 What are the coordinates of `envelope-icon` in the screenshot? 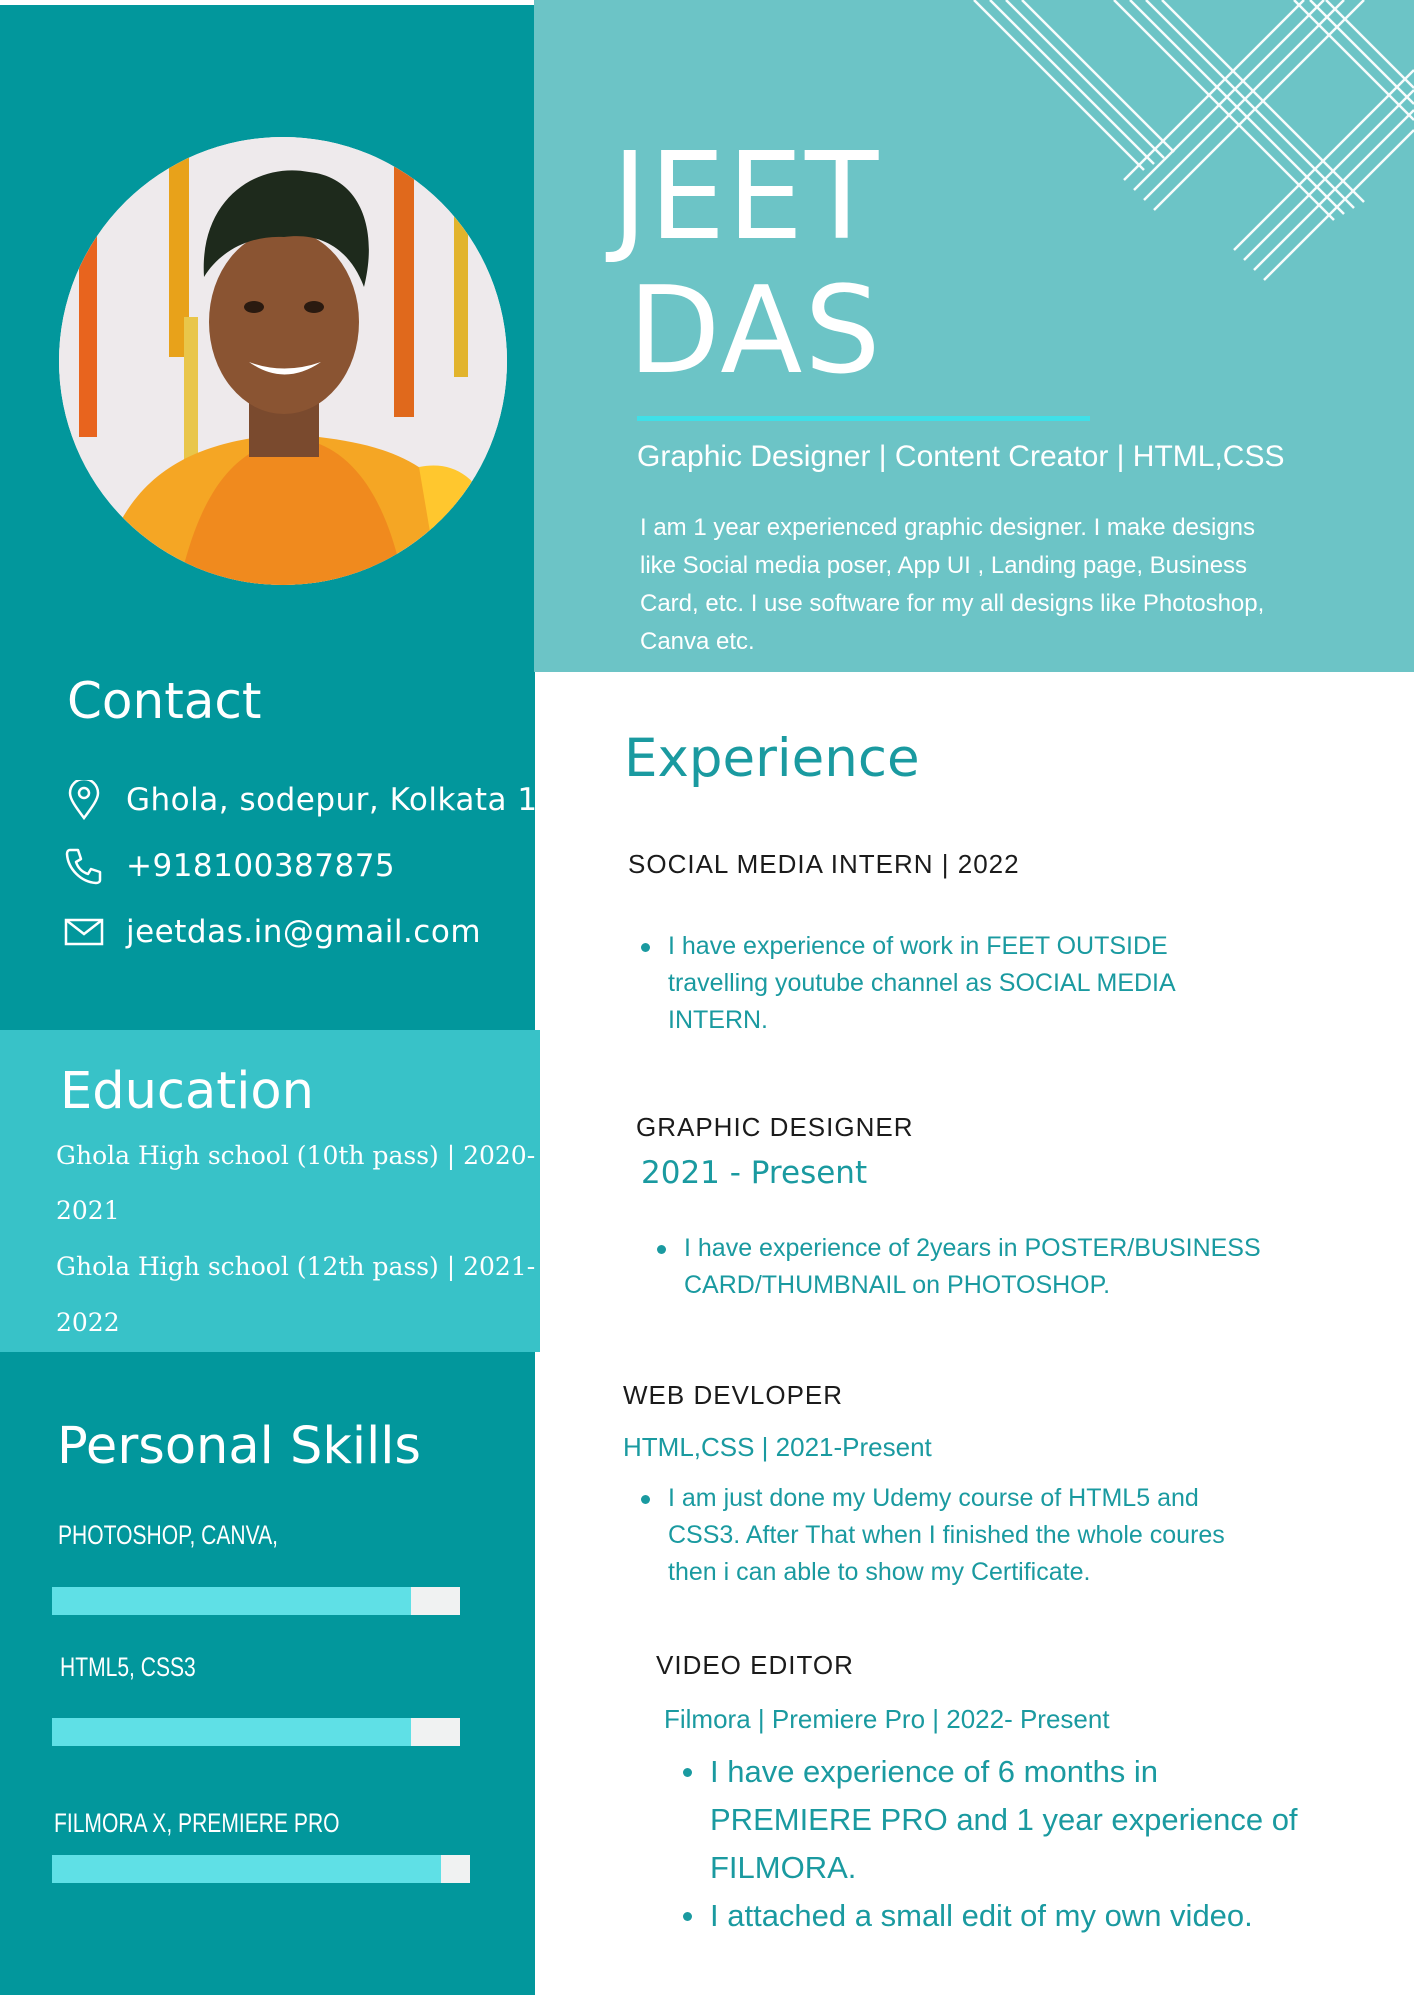 It's located at (84, 932).